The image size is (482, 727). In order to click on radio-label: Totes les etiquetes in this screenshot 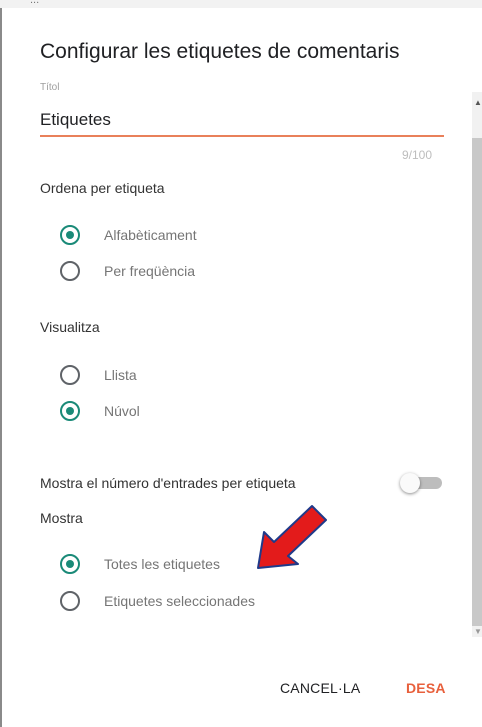, I will do `click(162, 564)`.